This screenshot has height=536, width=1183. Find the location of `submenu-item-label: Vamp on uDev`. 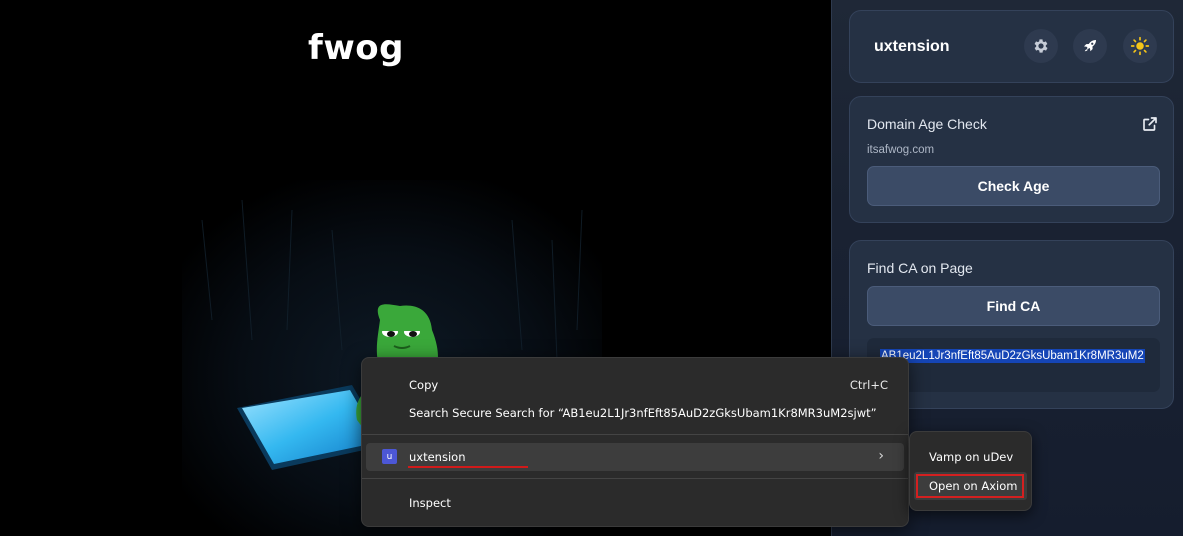

submenu-item-label: Vamp on uDev is located at coordinates (971, 457).